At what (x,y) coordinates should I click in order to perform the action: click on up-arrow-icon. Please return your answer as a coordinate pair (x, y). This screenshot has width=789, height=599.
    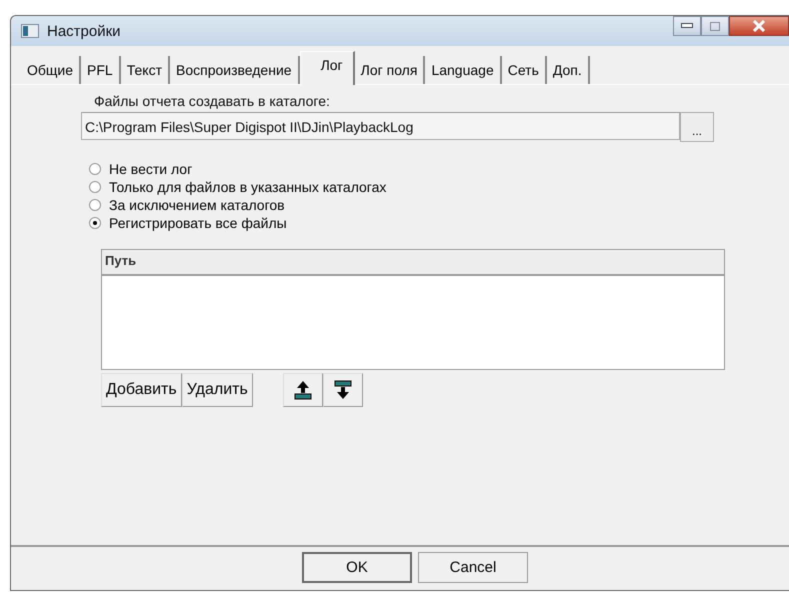
    Looking at the image, I should click on (302, 390).